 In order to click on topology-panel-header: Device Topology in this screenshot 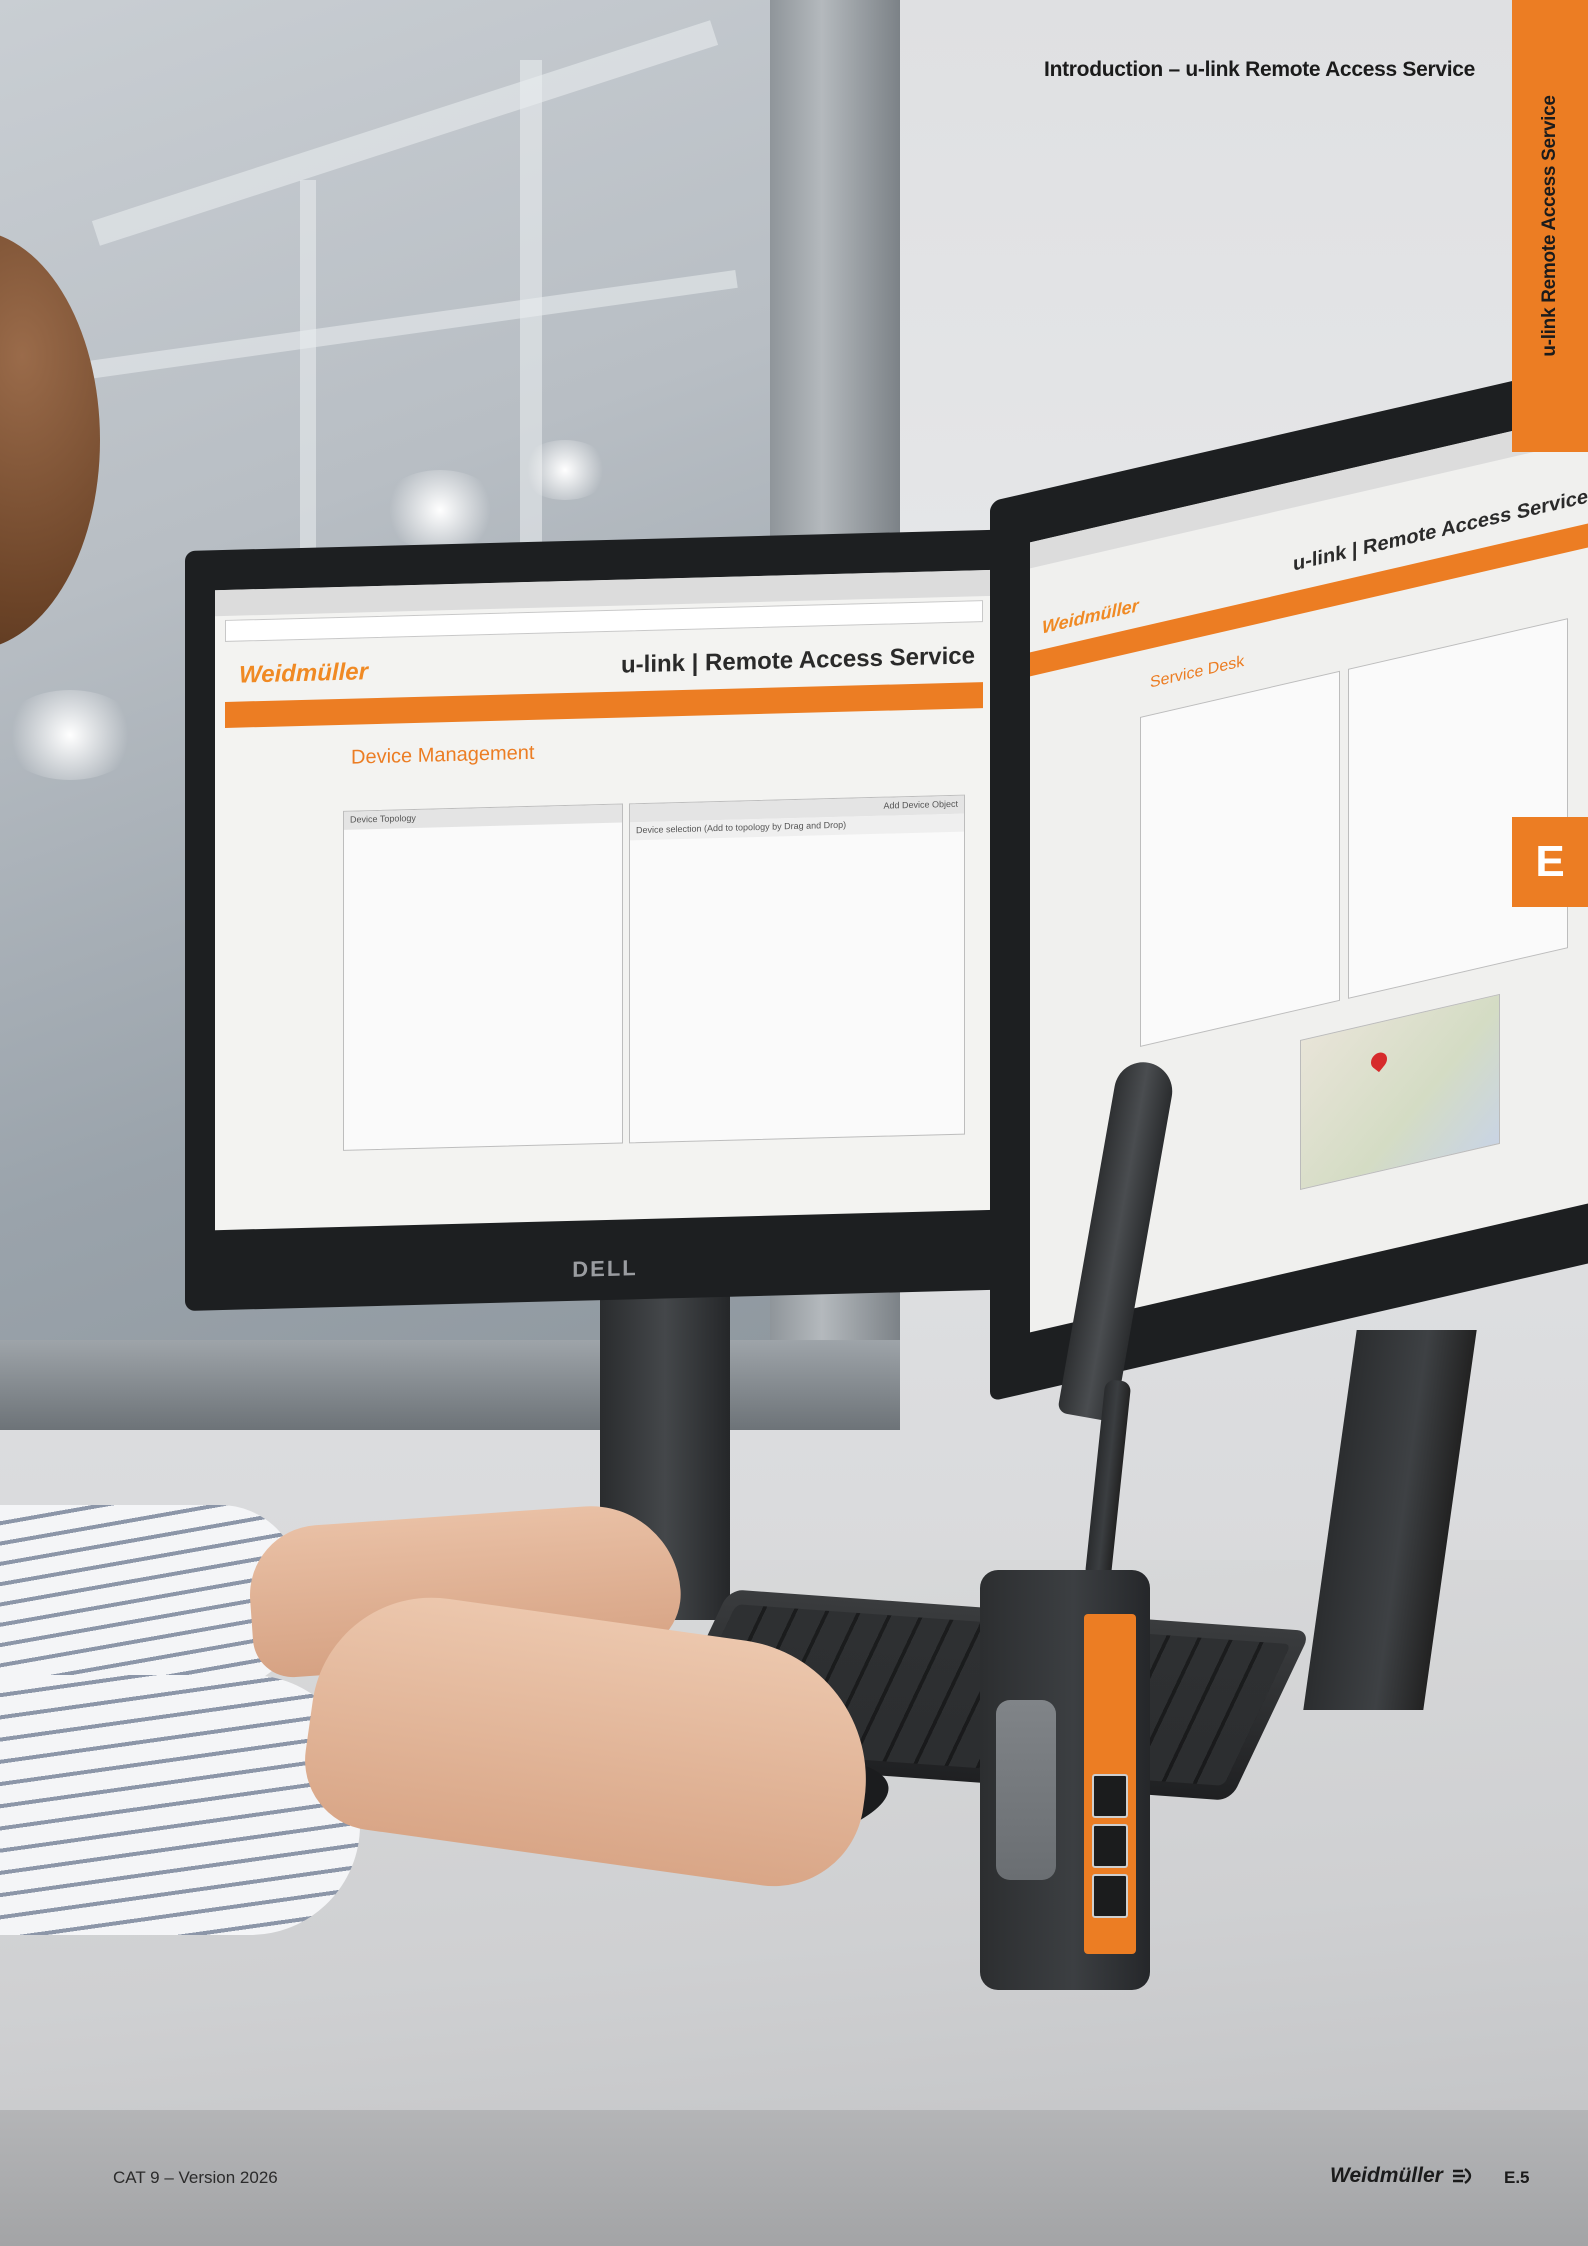, I will do `click(483, 817)`.